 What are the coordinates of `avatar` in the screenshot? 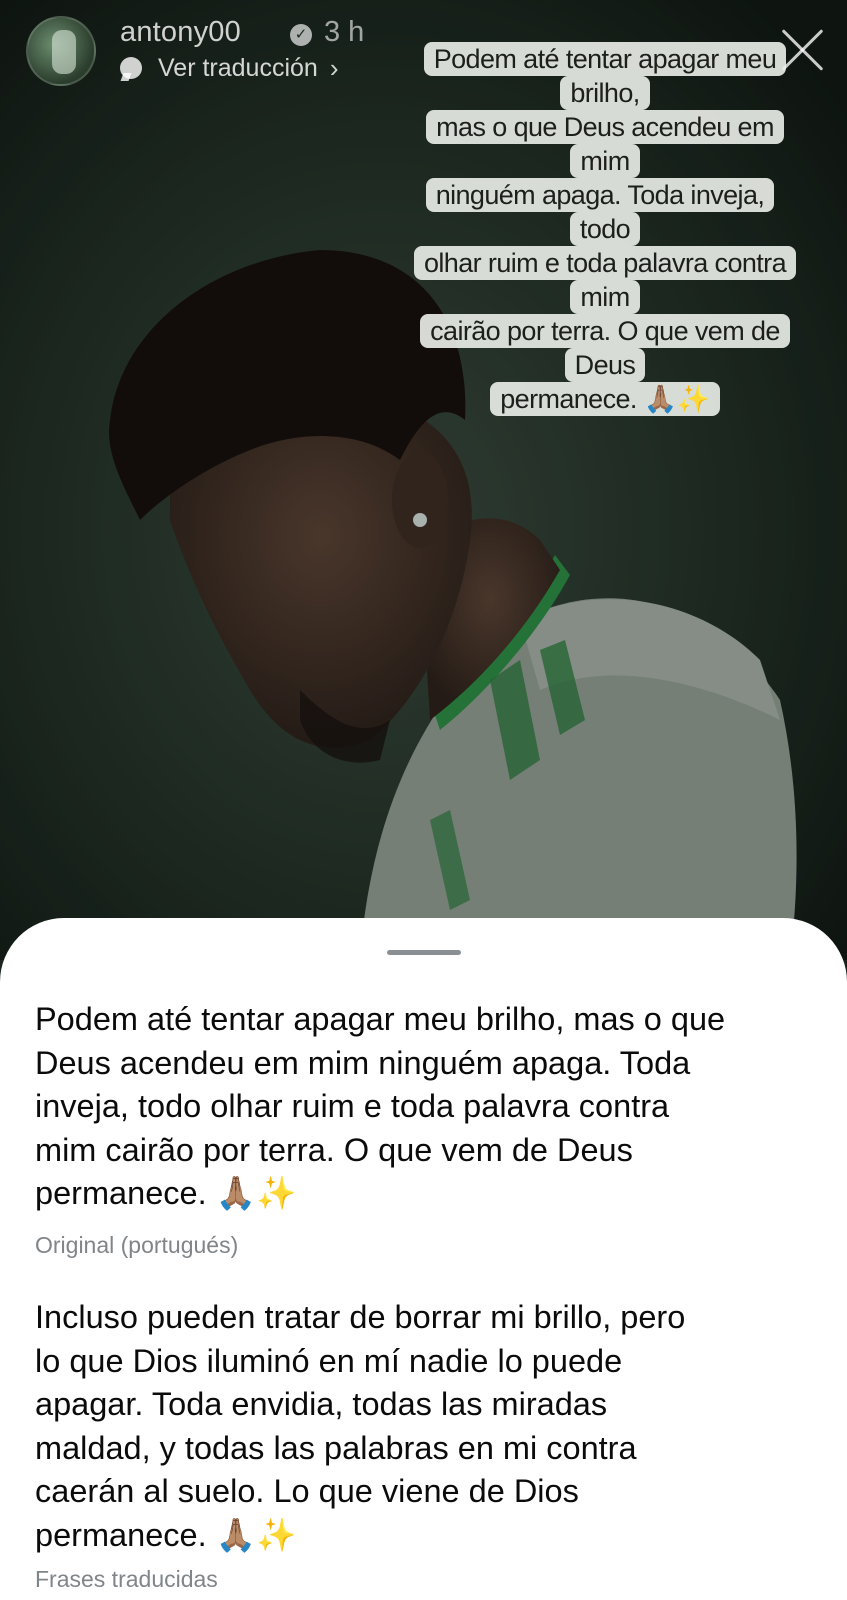 It's located at (61, 51).